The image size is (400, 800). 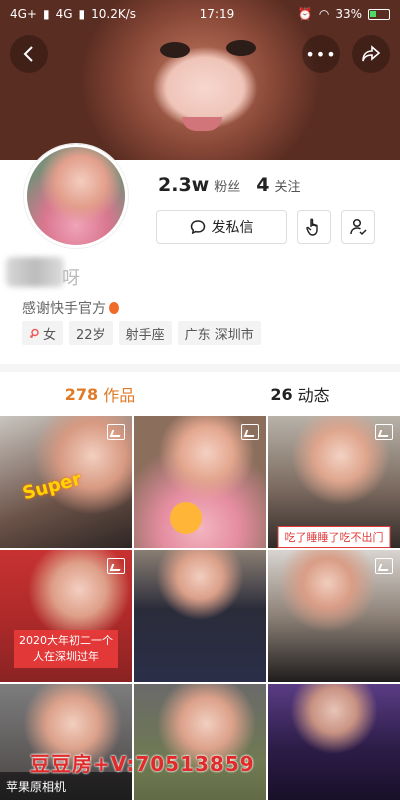 What do you see at coordinates (232, 228) in the screenshot?
I see `send-message-label: 发私信` at bounding box center [232, 228].